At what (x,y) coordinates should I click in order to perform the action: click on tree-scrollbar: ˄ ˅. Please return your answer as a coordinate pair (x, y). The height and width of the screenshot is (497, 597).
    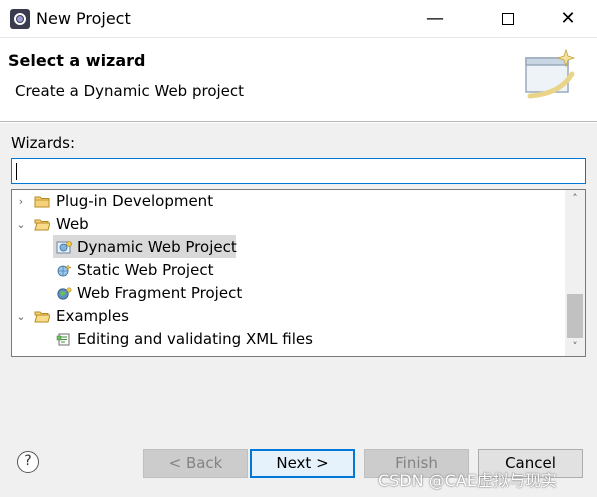
    Looking at the image, I should click on (575, 273).